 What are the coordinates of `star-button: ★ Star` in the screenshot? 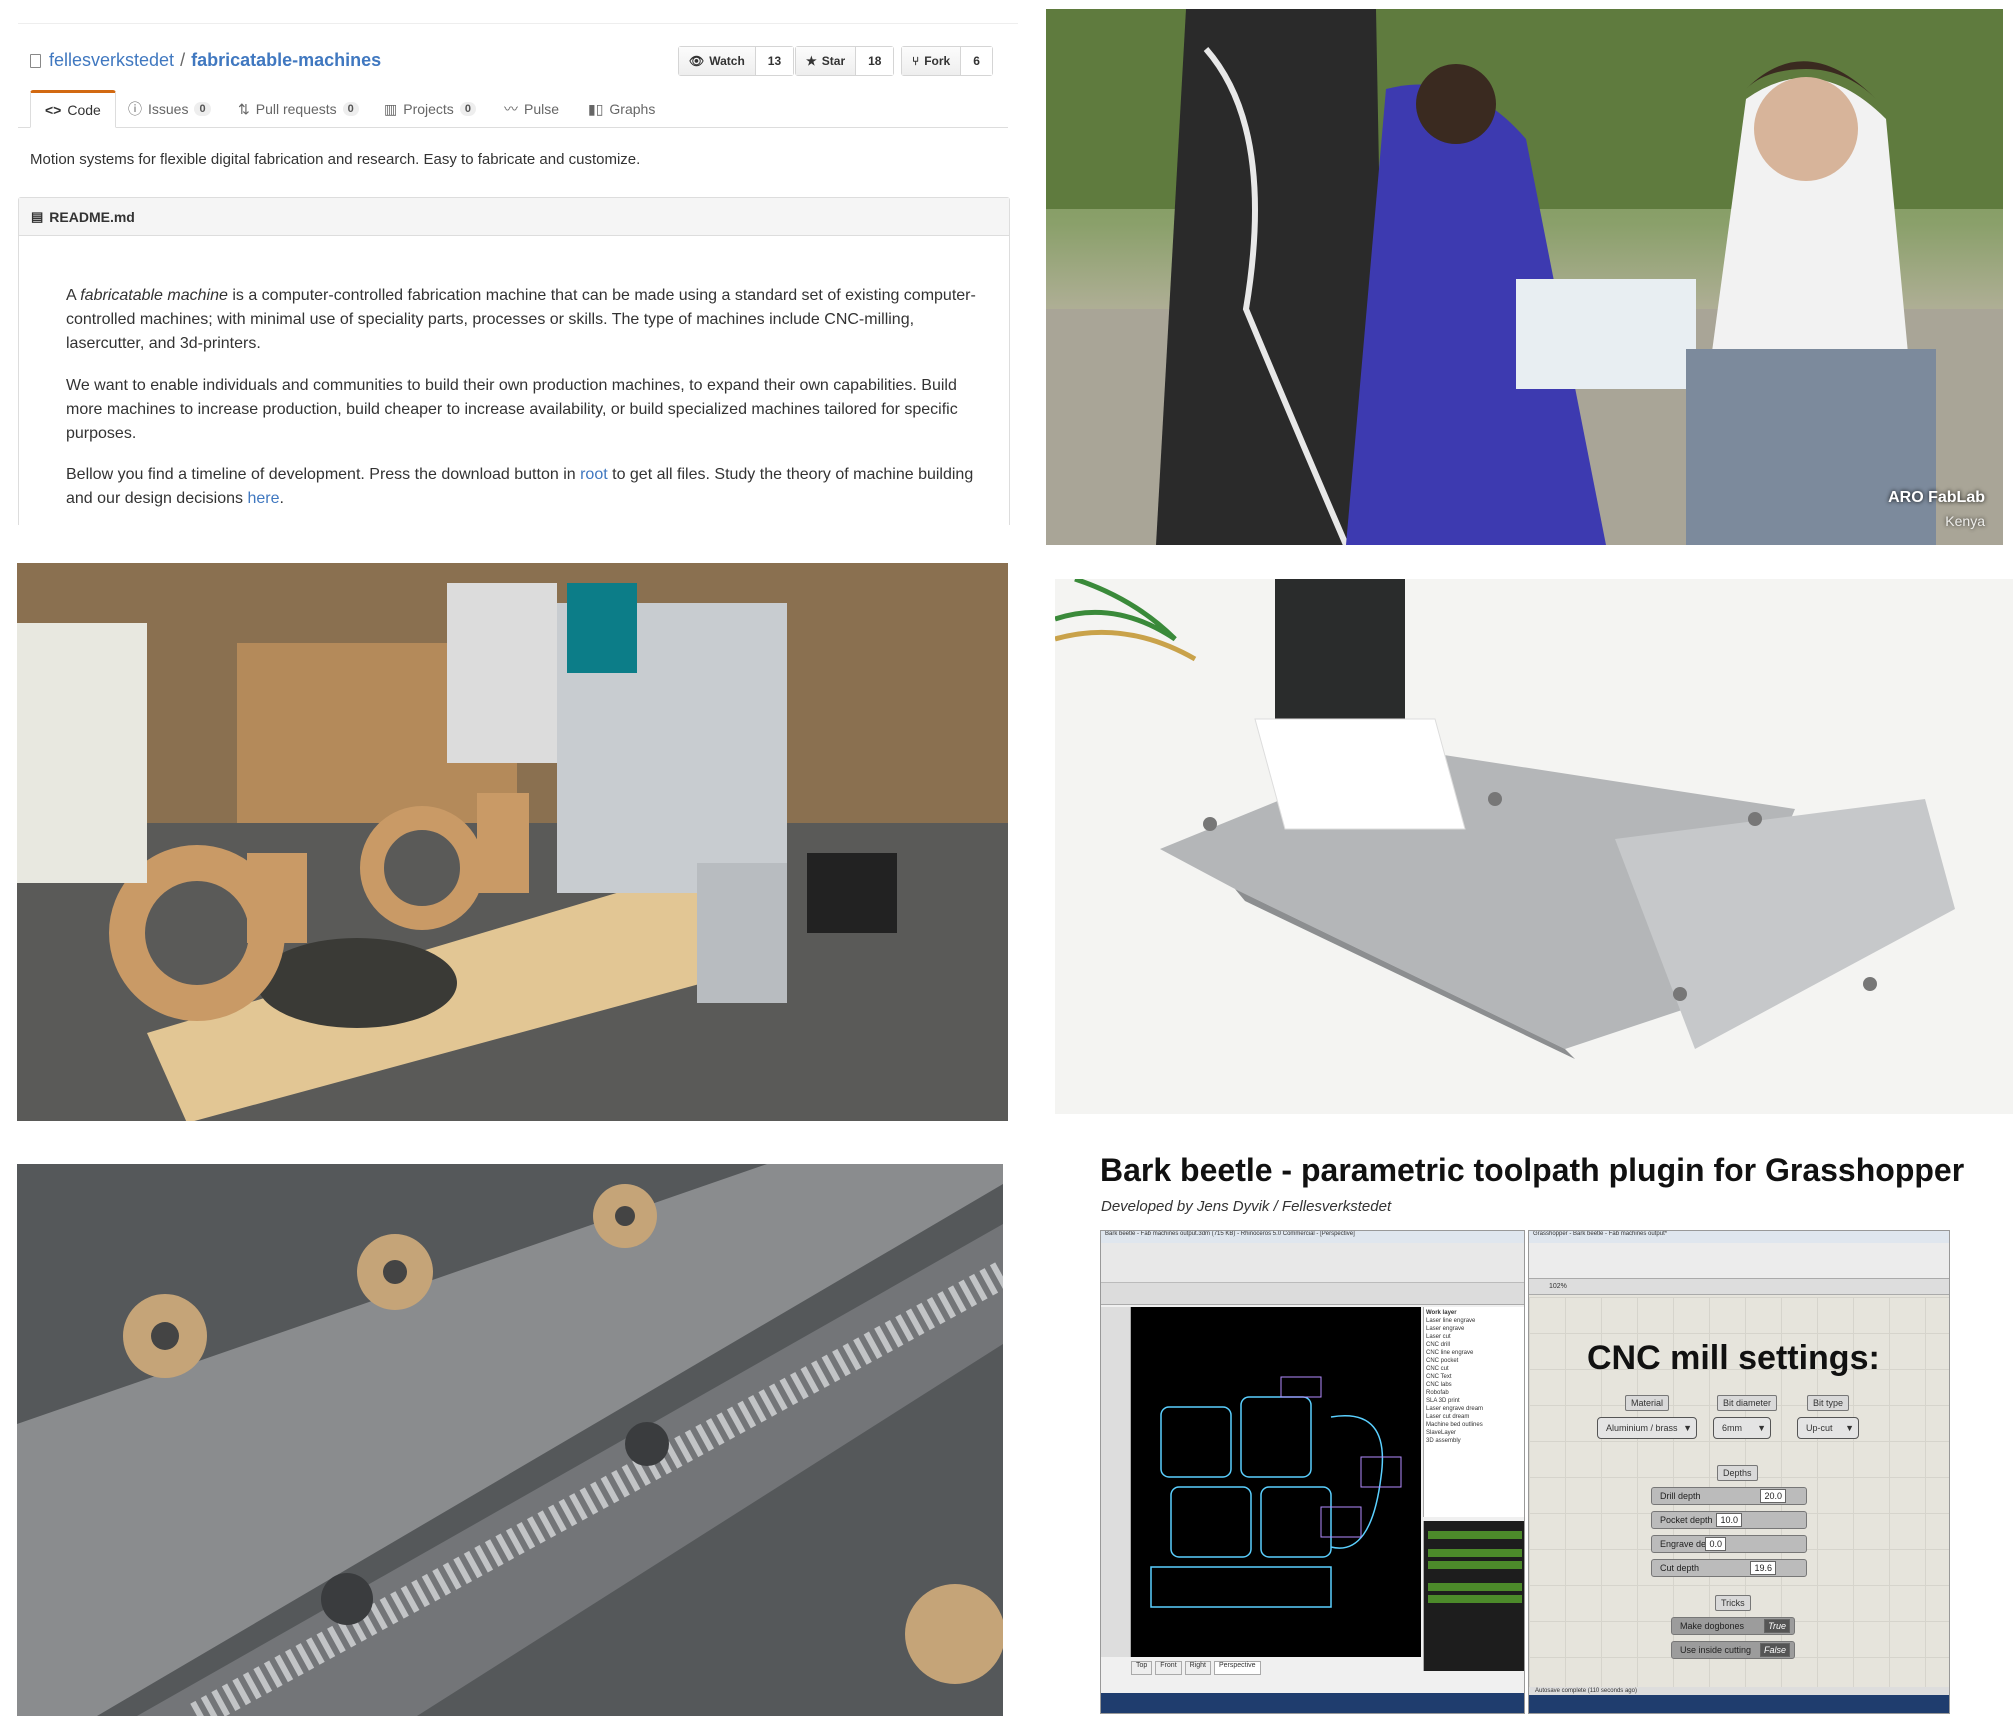 It's located at (826, 61).